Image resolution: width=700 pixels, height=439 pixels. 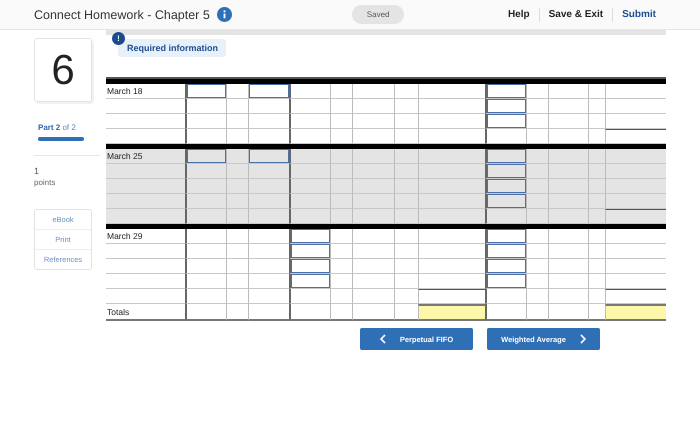 What do you see at coordinates (224, 14) in the screenshot?
I see `info-icon` at bounding box center [224, 14].